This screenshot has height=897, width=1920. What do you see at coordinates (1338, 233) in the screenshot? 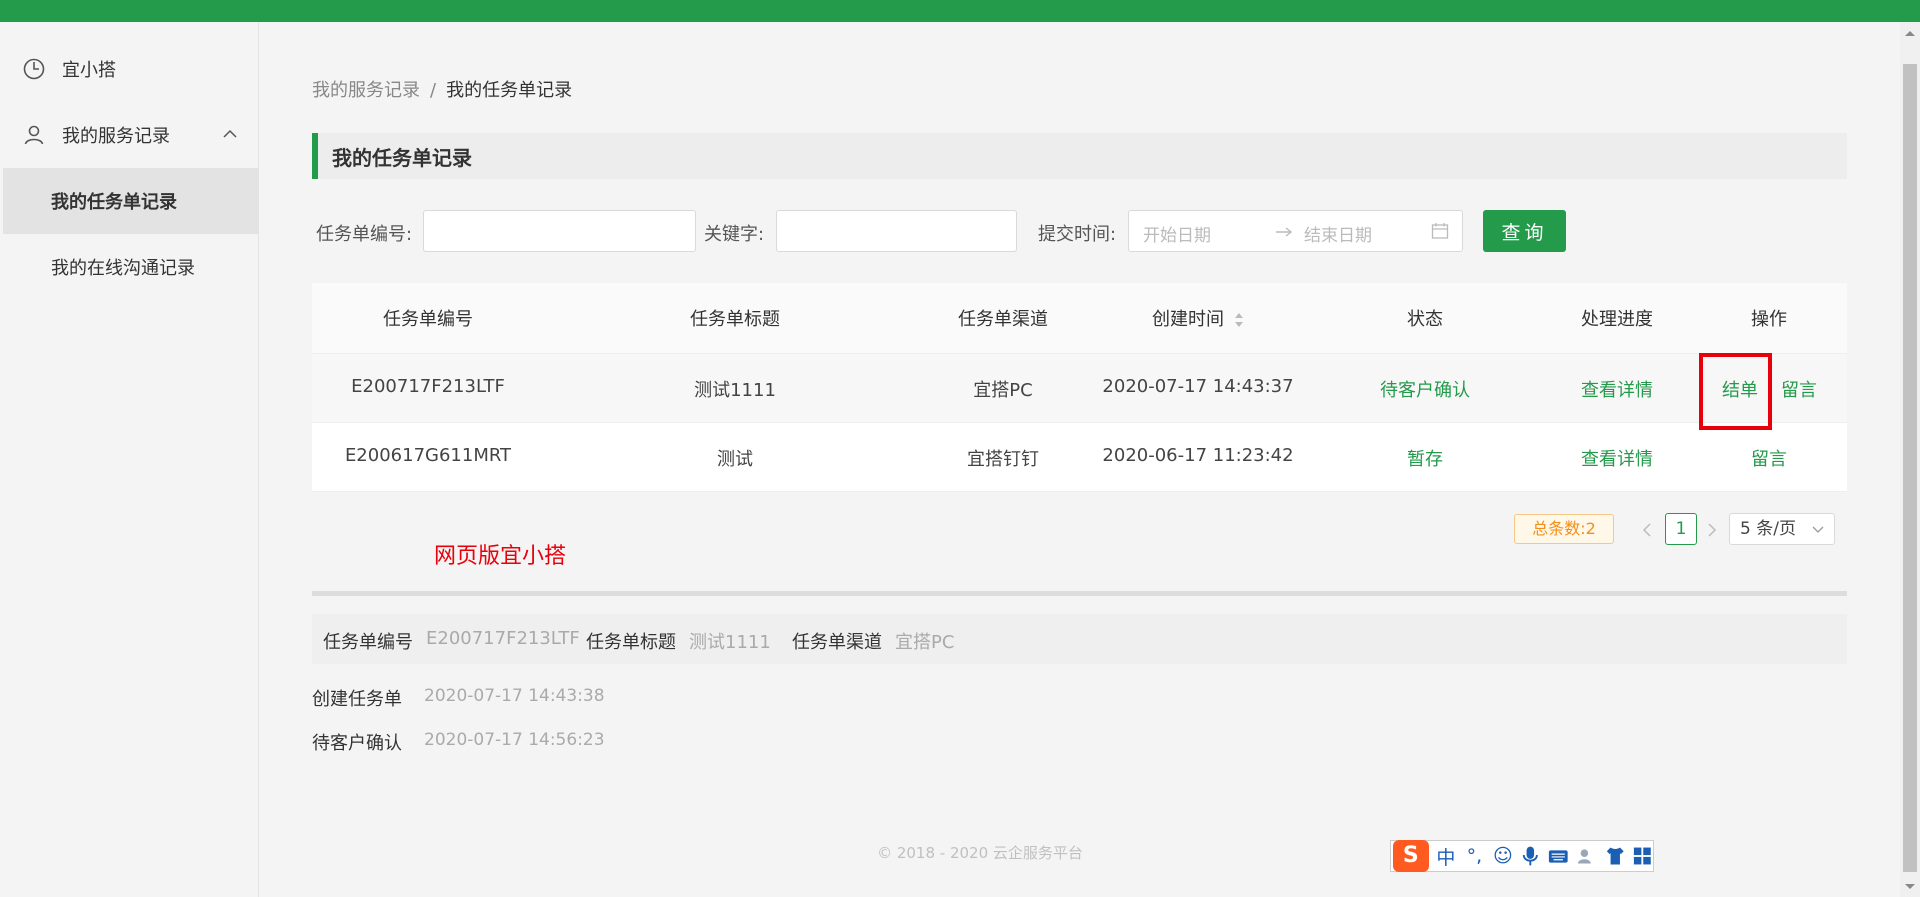
I see `end-date-input: 结束日期` at bounding box center [1338, 233].